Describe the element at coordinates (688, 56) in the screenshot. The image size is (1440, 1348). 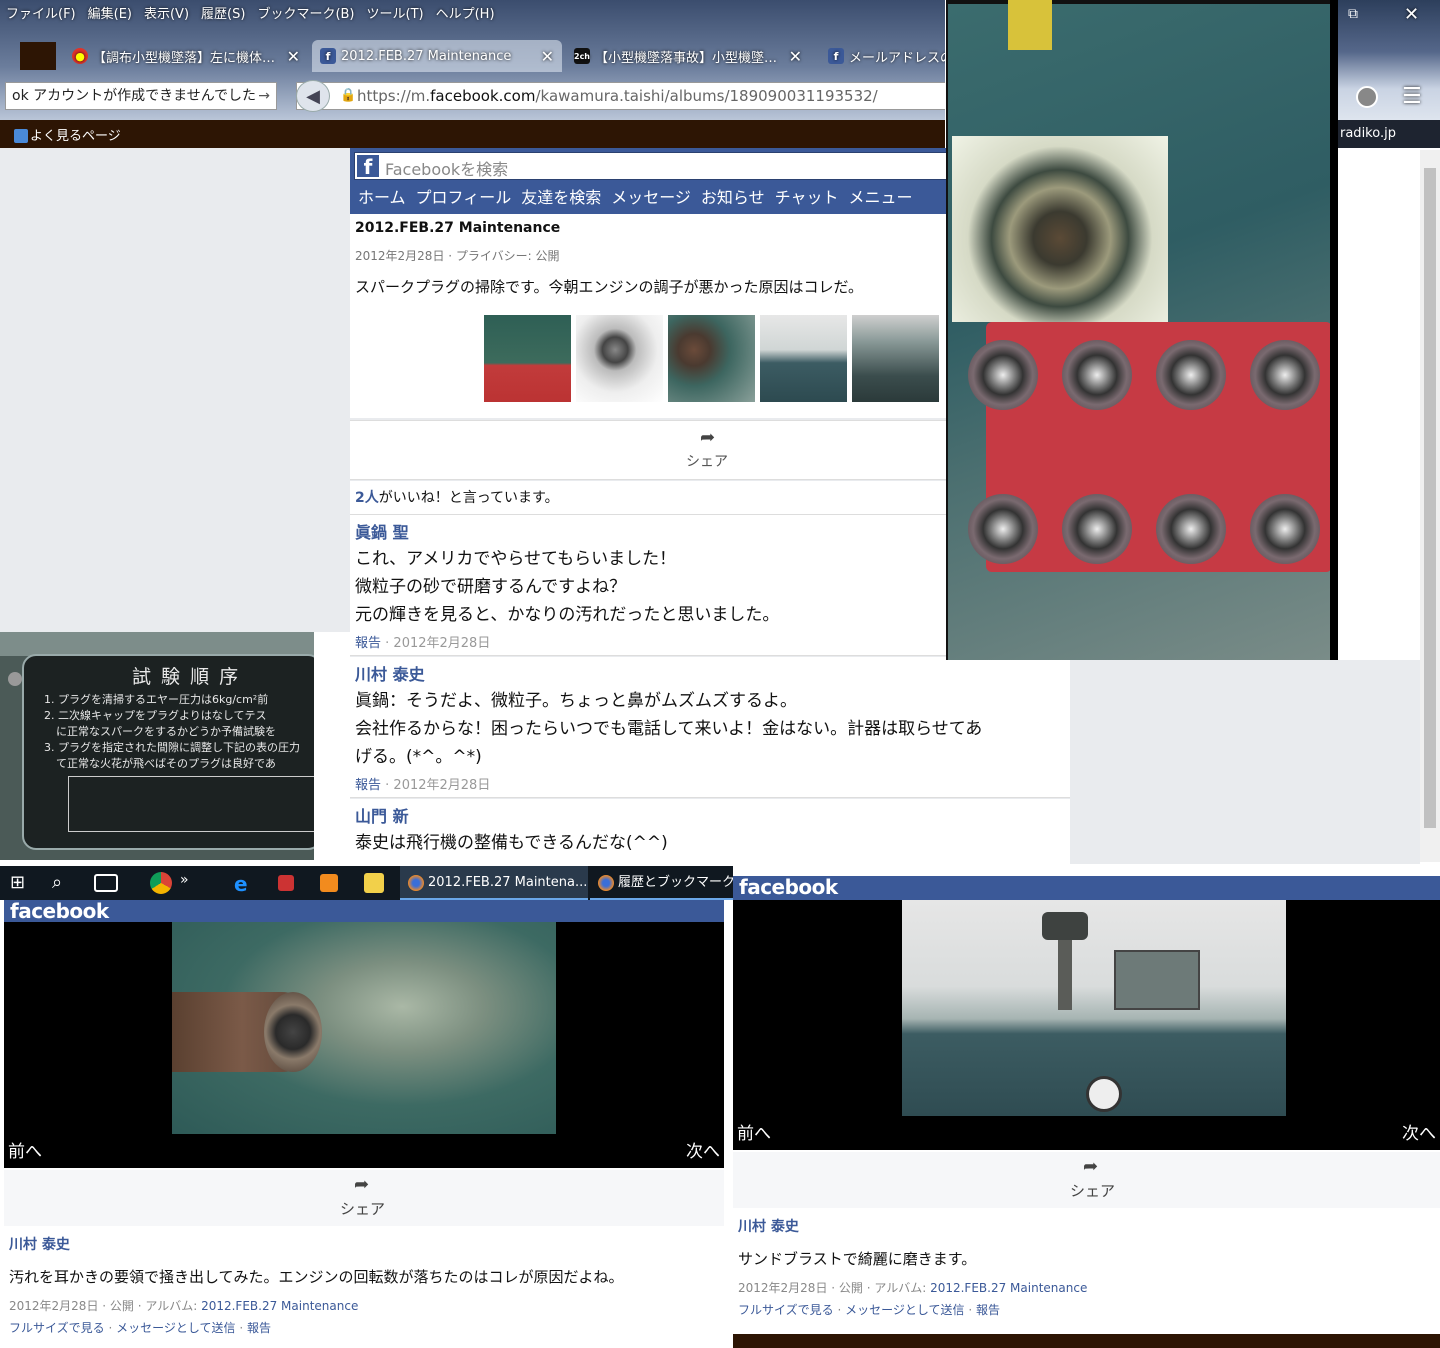
I see `tab-3: 2ch 【小型機墜落事故】小型機墜… ✕` at that location.